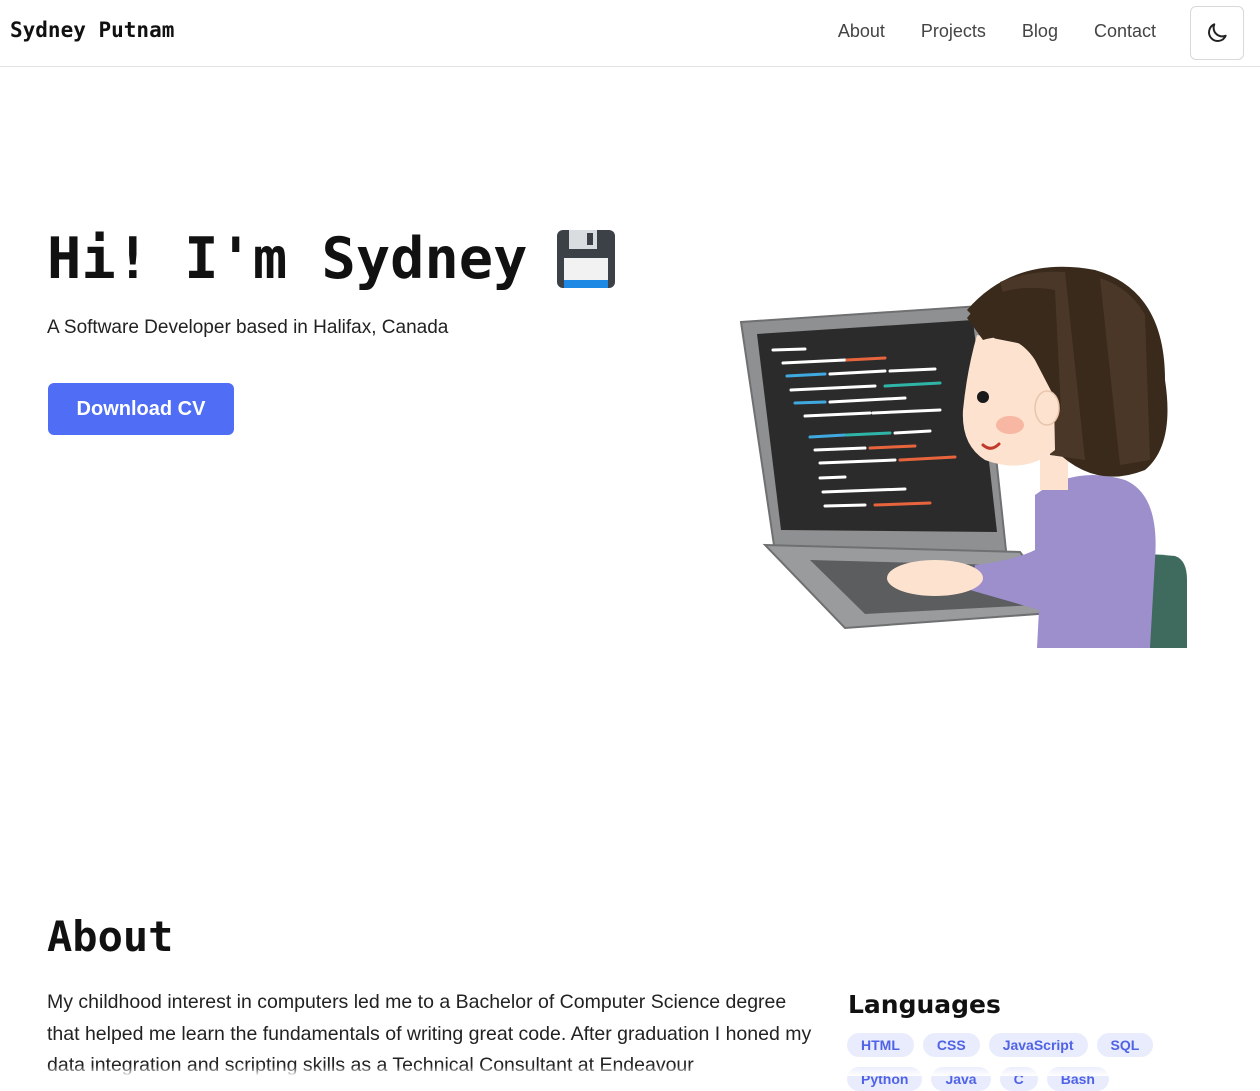 The image size is (1260, 1091). I want to click on about-heading: About, so click(110, 936).